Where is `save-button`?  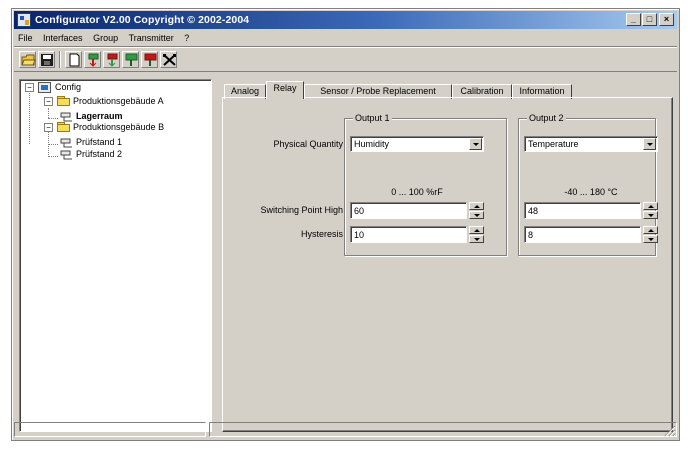
save-button is located at coordinates (46, 59).